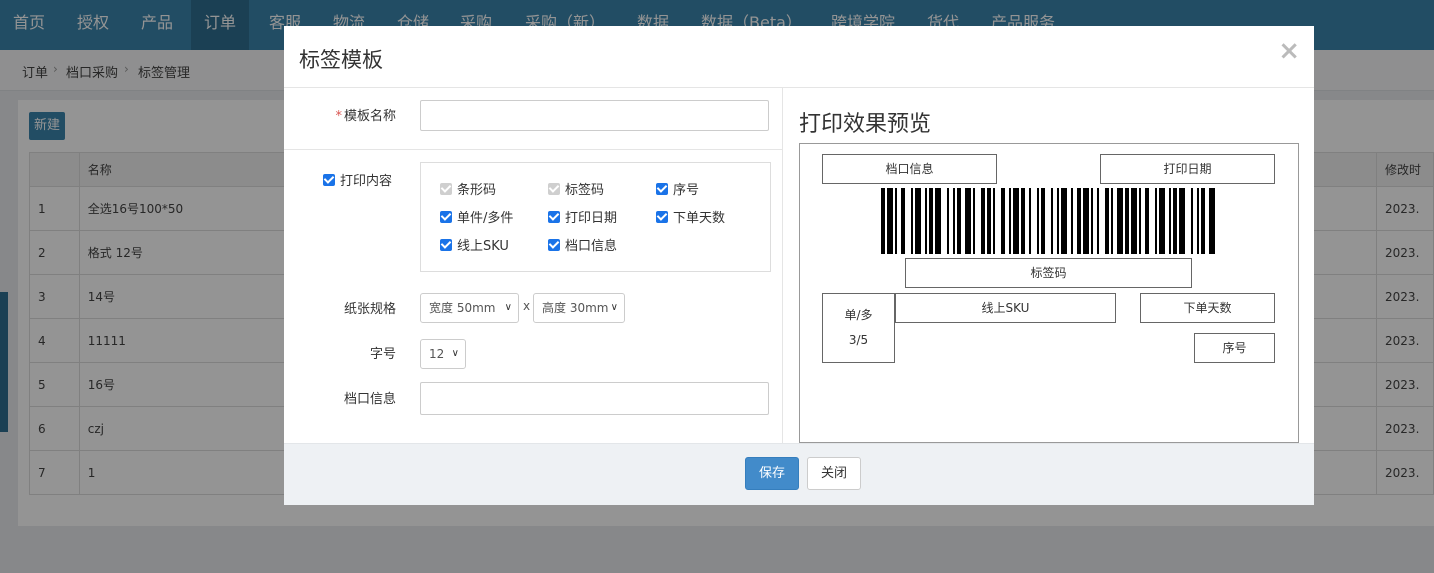  Describe the element at coordinates (582, 216) in the screenshot. I see `option-print-date-checkbox: 打印日期` at that location.